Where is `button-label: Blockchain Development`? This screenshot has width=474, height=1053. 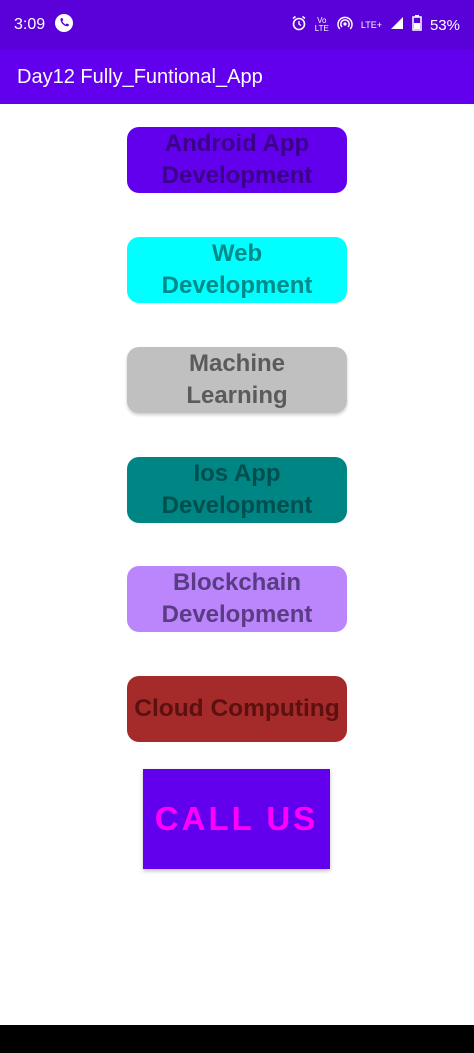 button-label: Blockchain Development is located at coordinates (237, 599).